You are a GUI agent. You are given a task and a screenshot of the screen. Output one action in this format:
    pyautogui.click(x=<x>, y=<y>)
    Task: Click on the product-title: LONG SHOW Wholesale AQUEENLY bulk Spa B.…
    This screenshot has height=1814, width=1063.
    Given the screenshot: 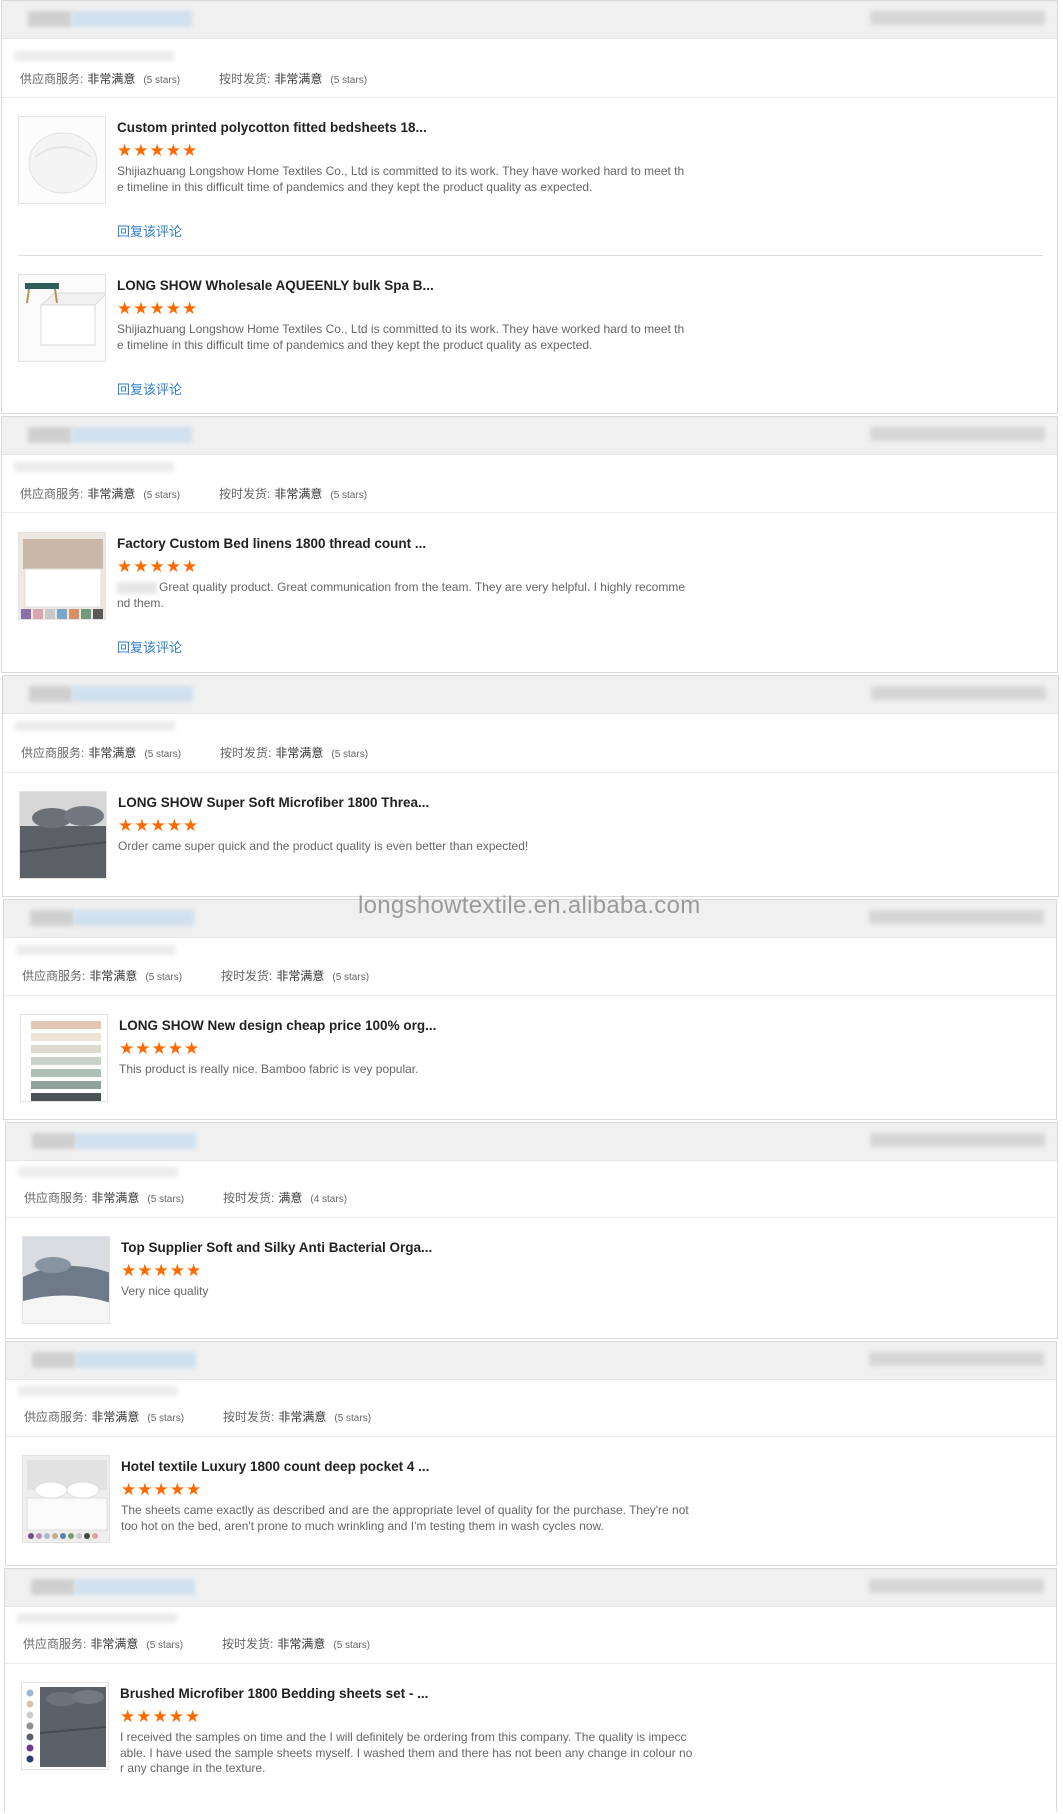 What is the action you would take?
    pyautogui.click(x=275, y=285)
    